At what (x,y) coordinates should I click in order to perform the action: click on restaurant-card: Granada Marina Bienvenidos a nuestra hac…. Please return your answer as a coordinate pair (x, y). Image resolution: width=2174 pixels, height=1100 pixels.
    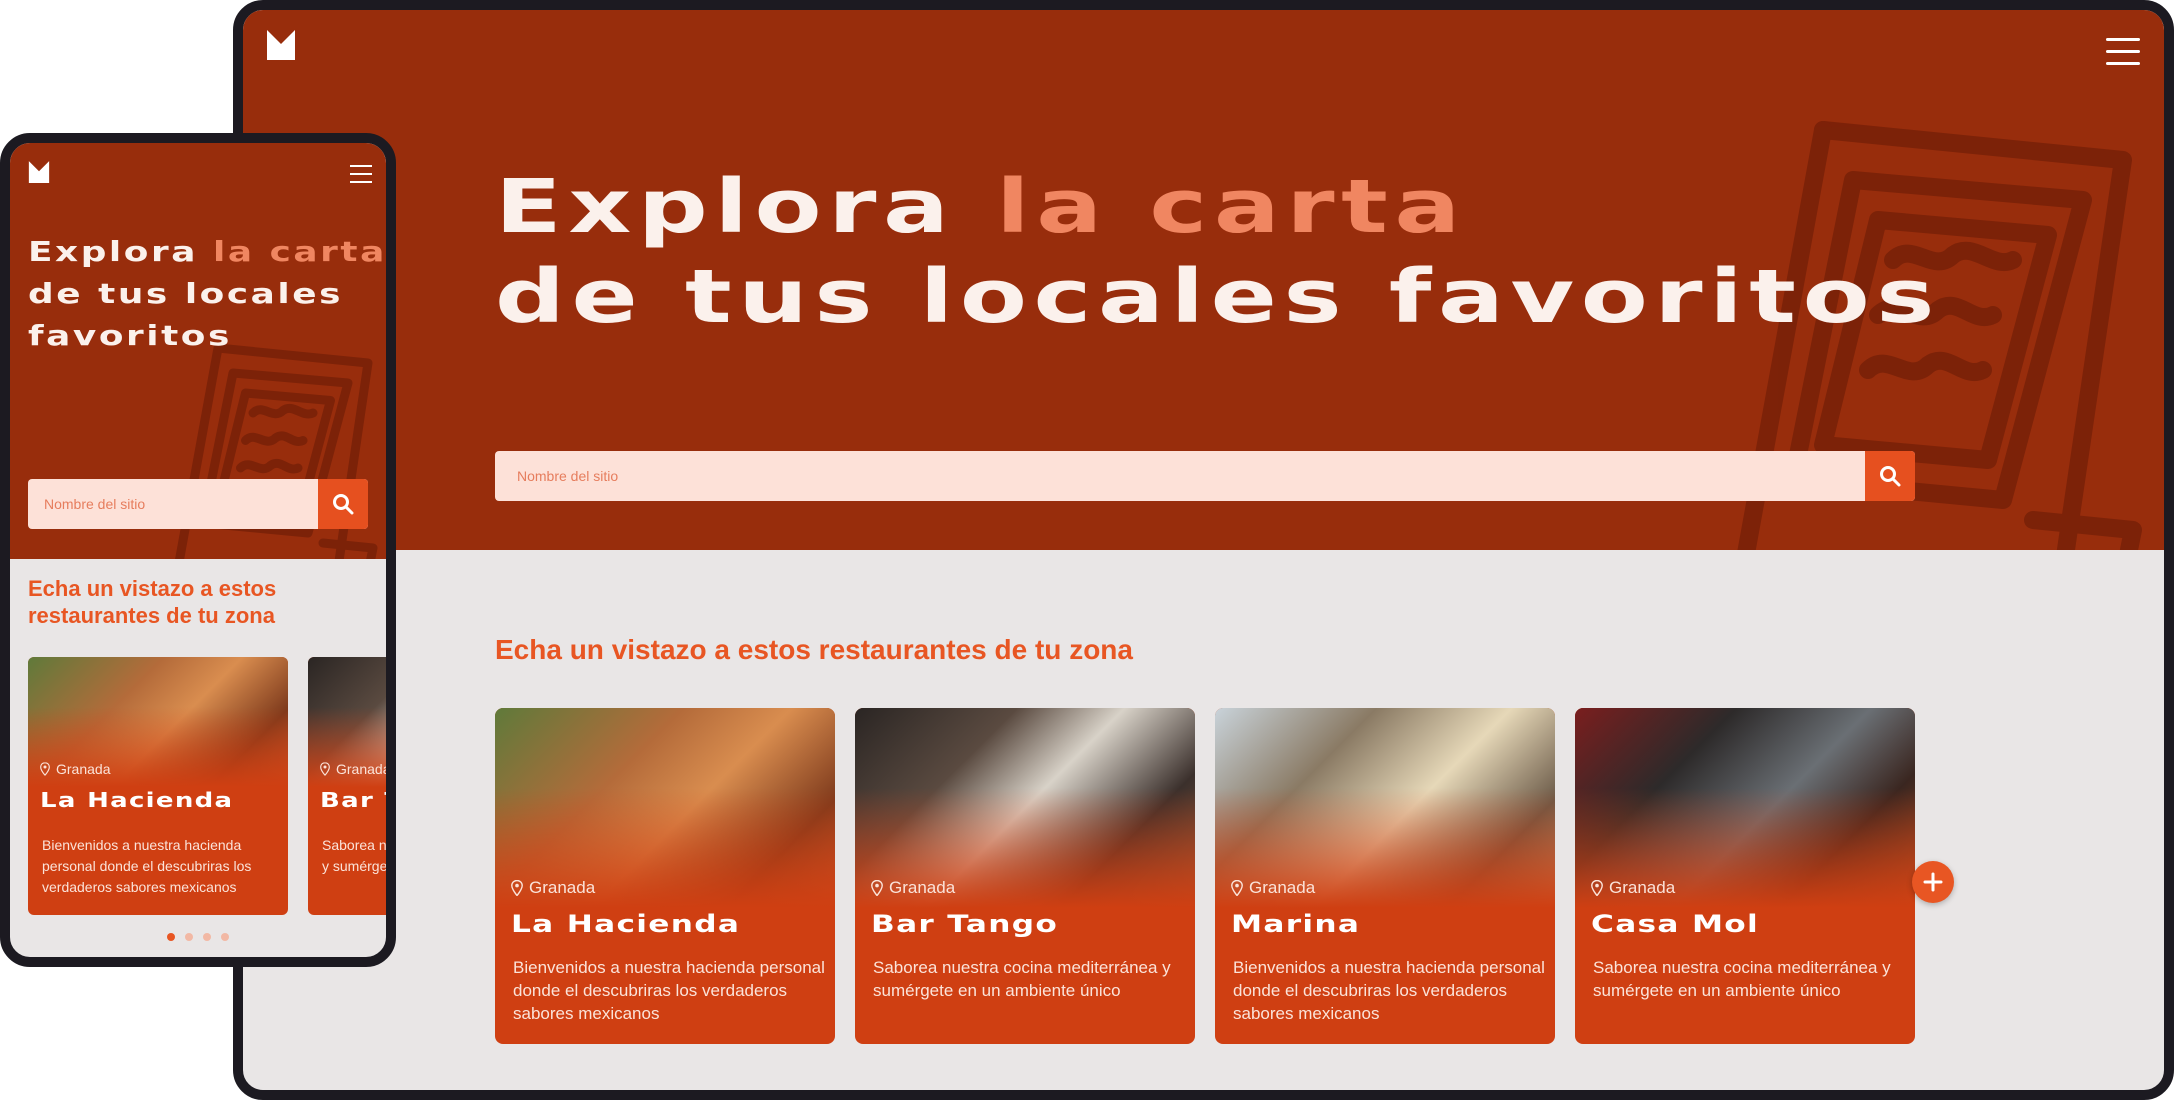
    Looking at the image, I should click on (1385, 876).